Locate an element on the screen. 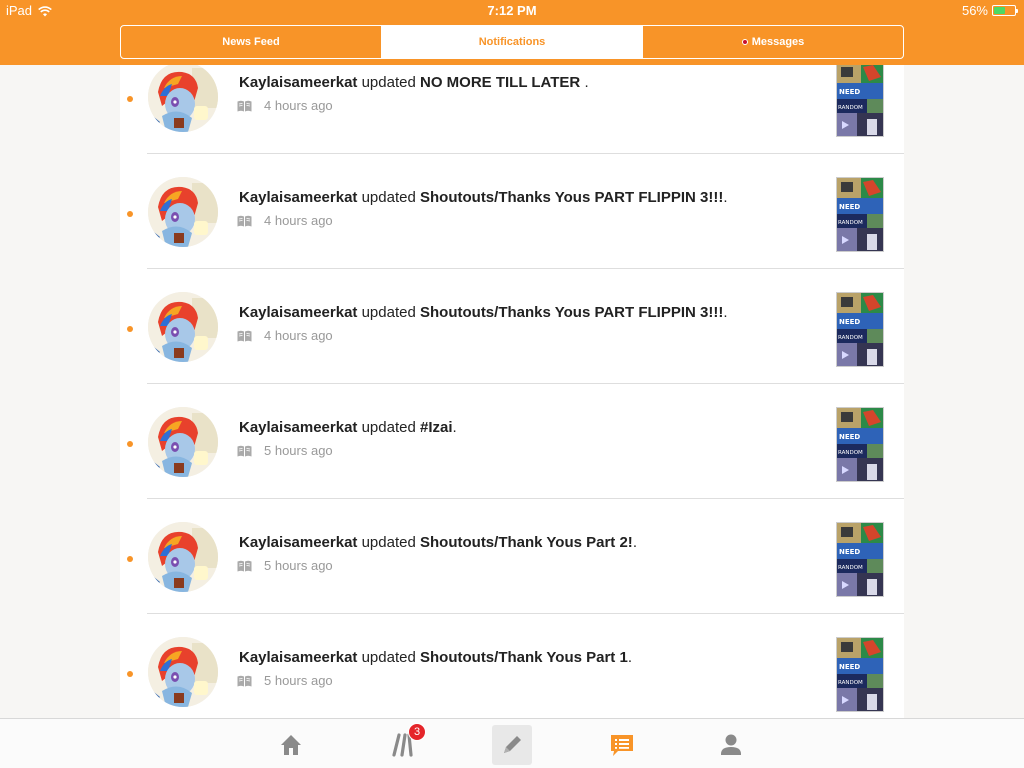 This screenshot has width=1024, height=768. top-header: iPad 7:12 PM 56% News Feed Notifications is located at coordinates (512, 32).